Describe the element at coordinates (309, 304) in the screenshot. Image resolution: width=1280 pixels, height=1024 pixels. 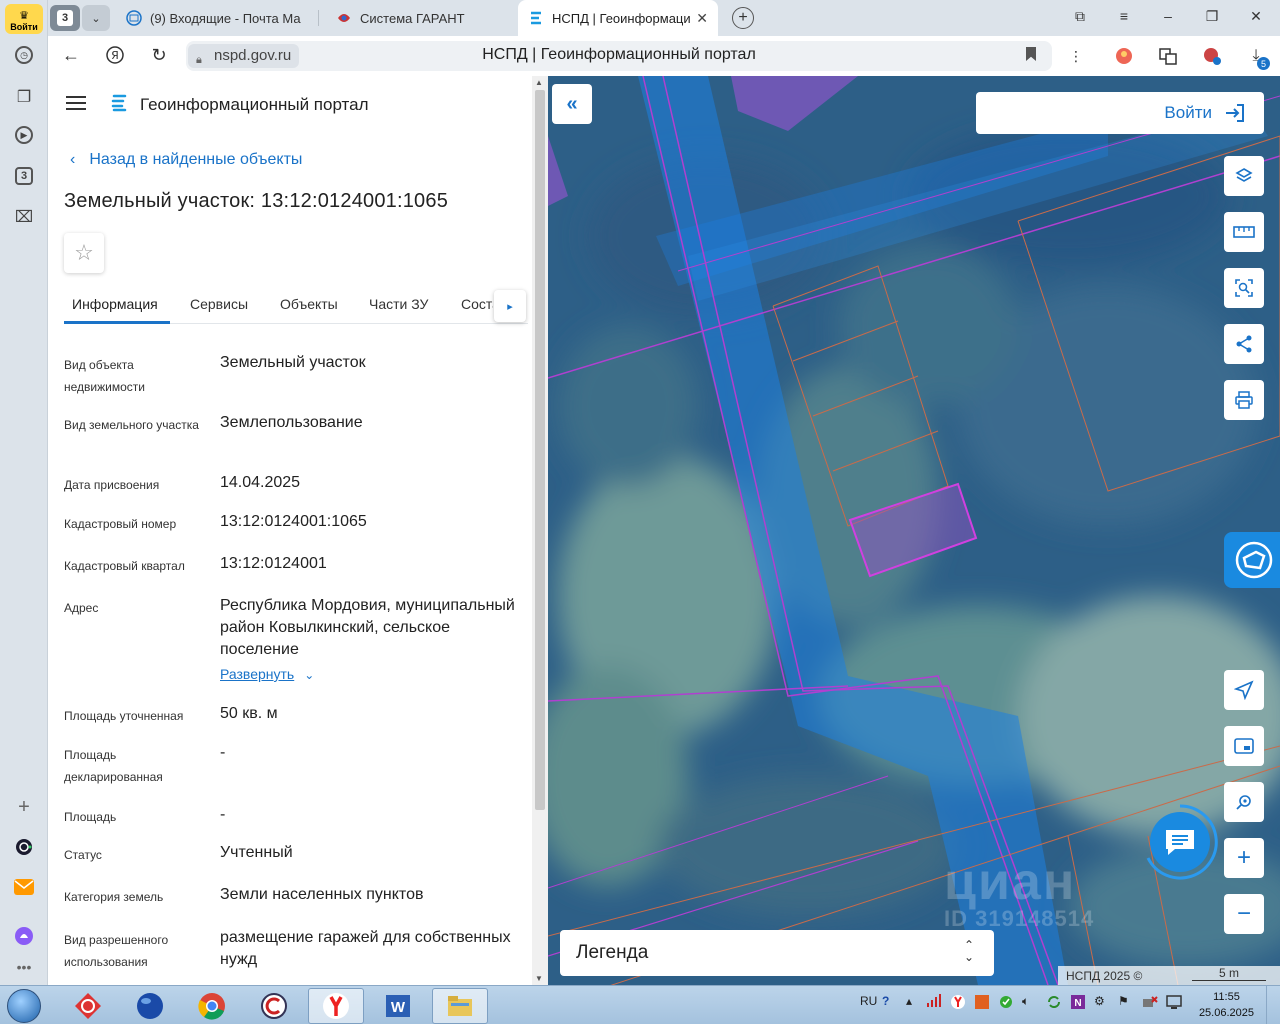
I see `tab-objects: Объекты` at that location.